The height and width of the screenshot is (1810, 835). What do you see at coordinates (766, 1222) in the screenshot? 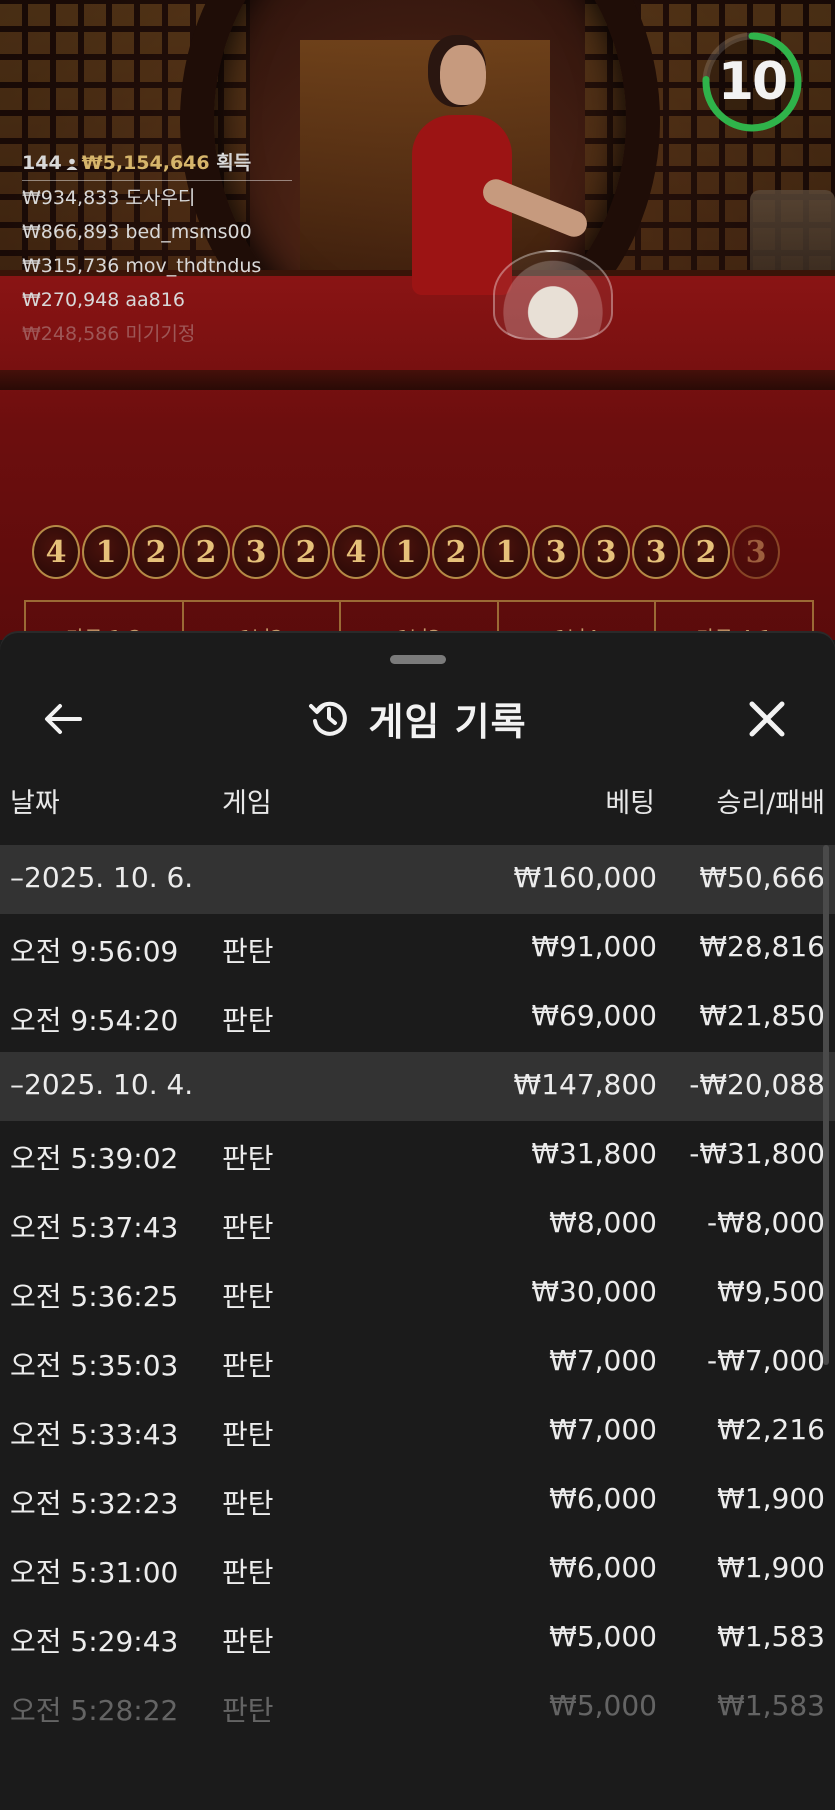
I see `win-loss-amount: -₩8,000` at bounding box center [766, 1222].